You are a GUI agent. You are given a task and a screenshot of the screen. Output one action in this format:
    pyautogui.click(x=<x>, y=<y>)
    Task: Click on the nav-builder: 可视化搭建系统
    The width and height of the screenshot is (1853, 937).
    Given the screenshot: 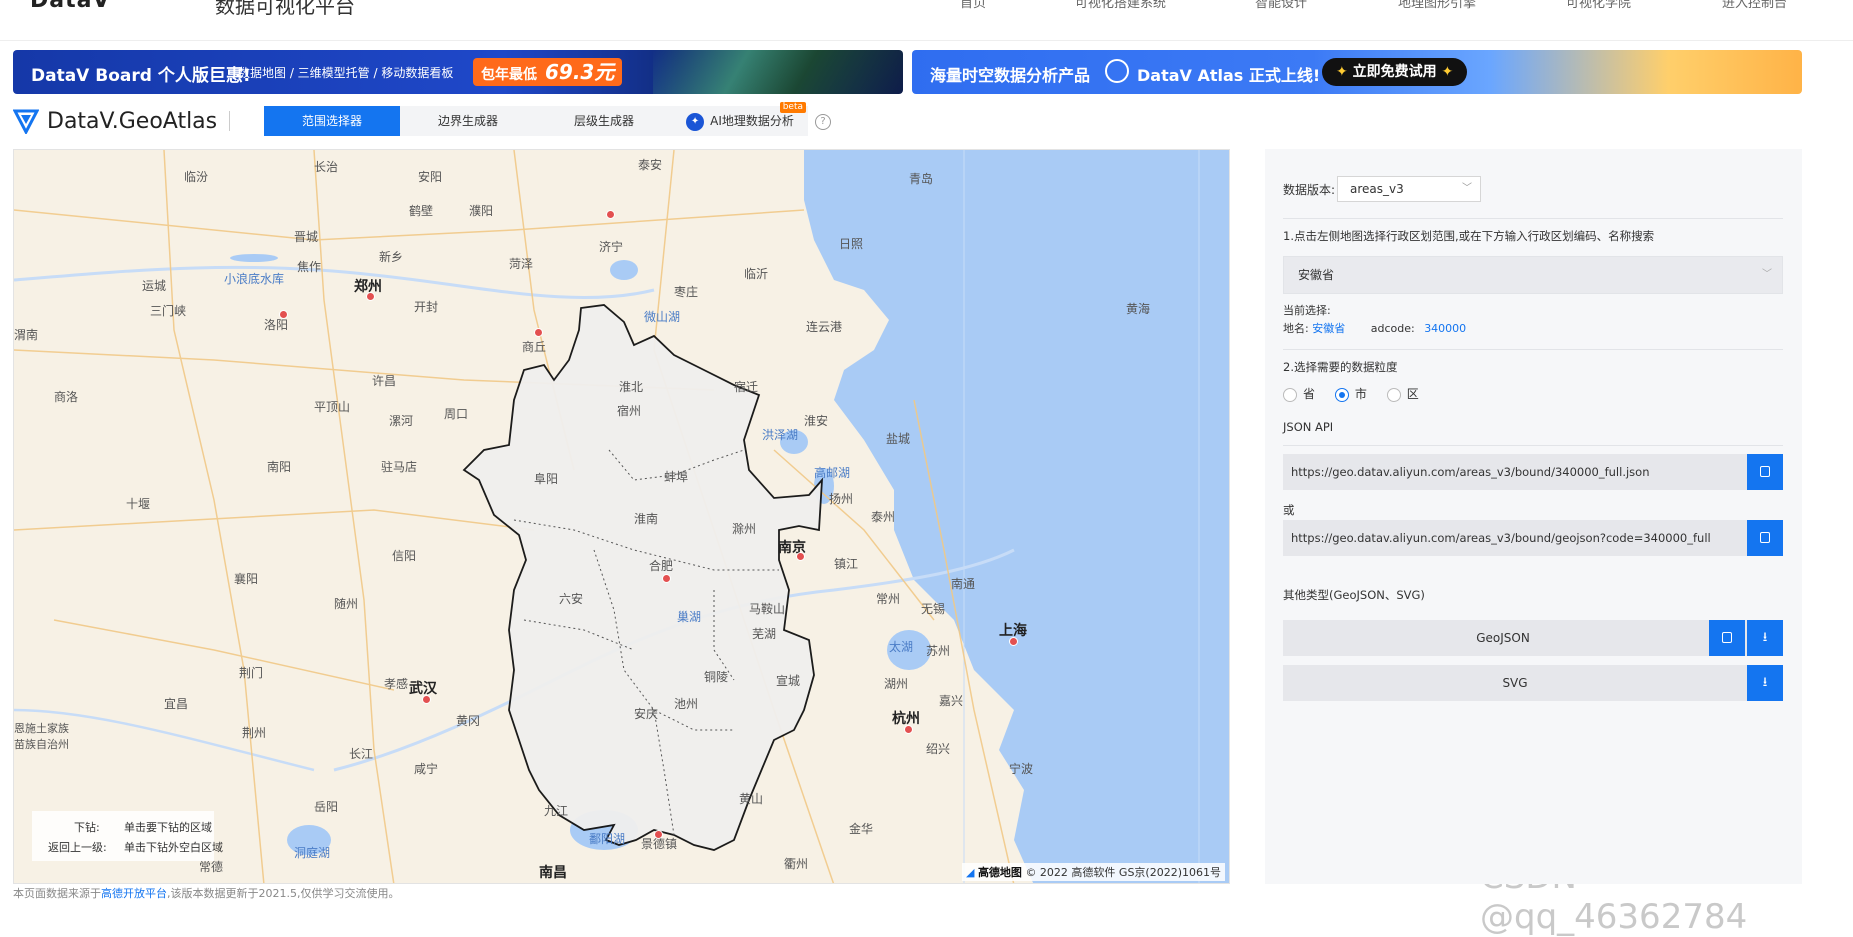 What is the action you would take?
    pyautogui.click(x=1120, y=5)
    